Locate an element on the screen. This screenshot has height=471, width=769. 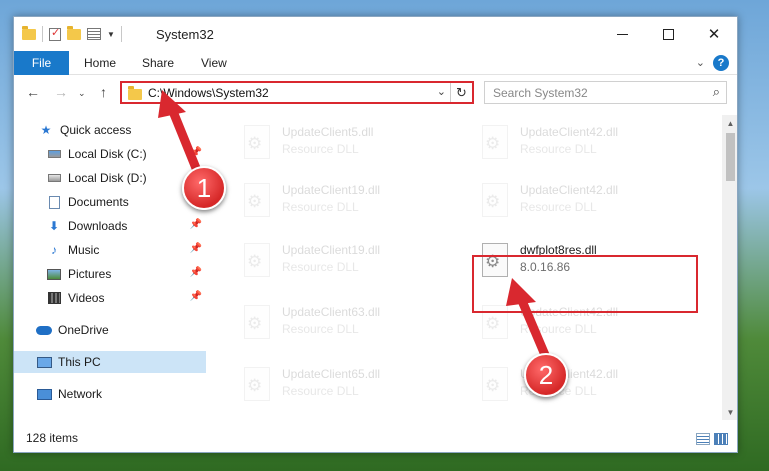
large-icons-view-icon is located at coordinates (721, 439).